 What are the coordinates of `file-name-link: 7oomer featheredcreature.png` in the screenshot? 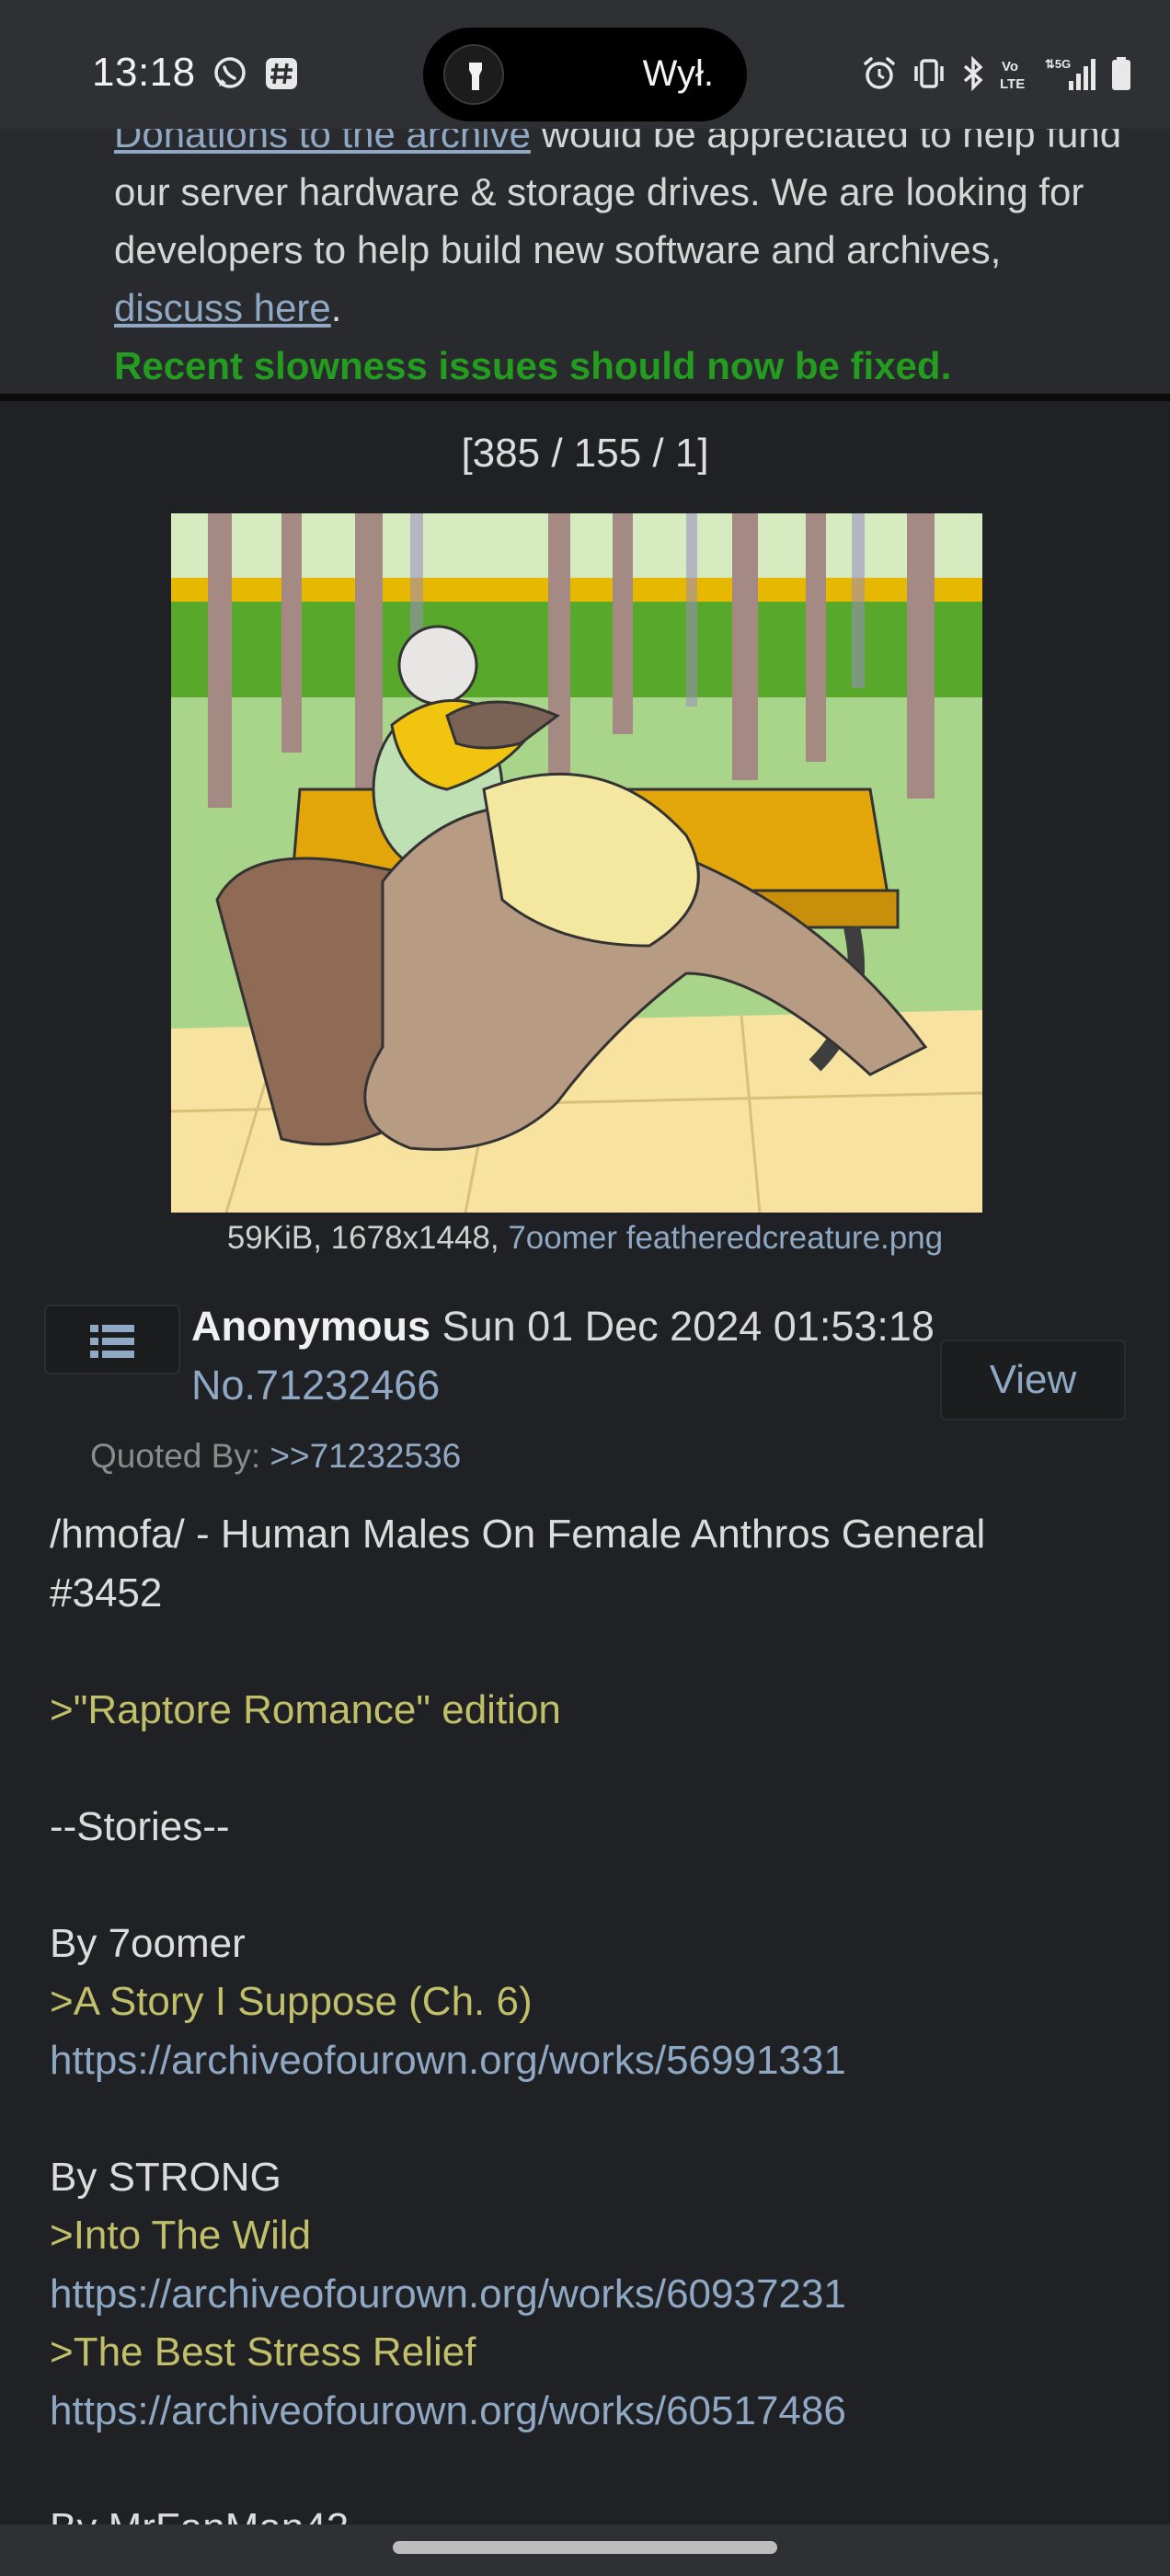 It's located at (725, 1238).